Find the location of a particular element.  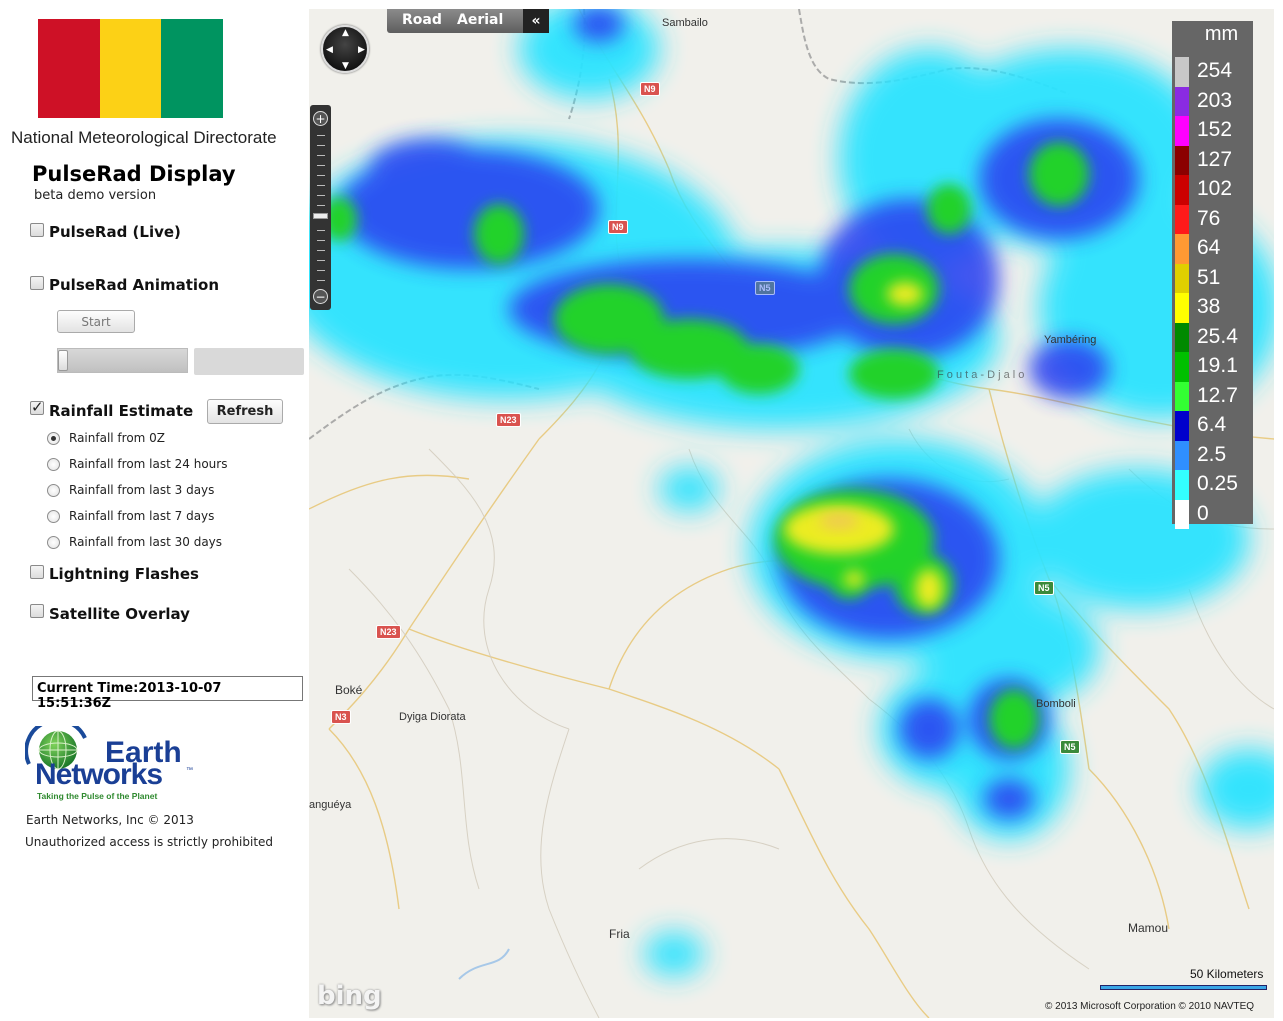

place-dyiga-diorata: Dyiga Diorata is located at coordinates (432, 717).